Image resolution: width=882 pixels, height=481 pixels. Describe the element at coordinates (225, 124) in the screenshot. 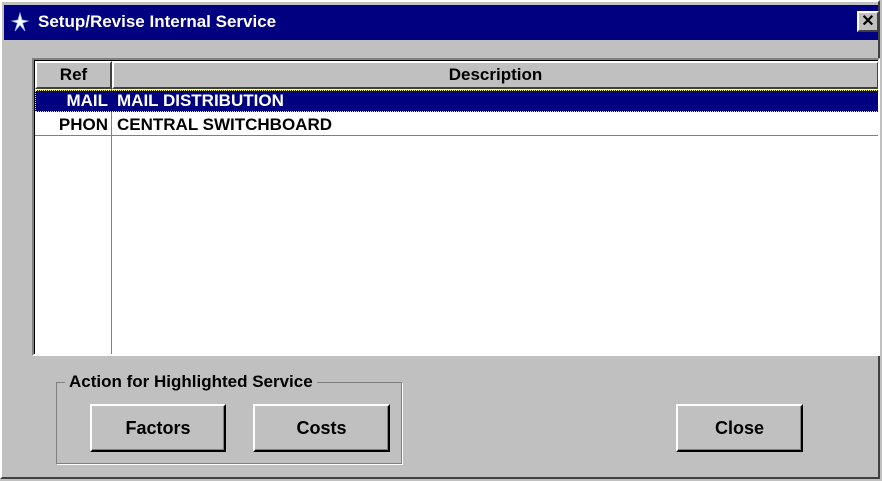

I see `row-description: CENTRAL SWITCHBOARD` at that location.